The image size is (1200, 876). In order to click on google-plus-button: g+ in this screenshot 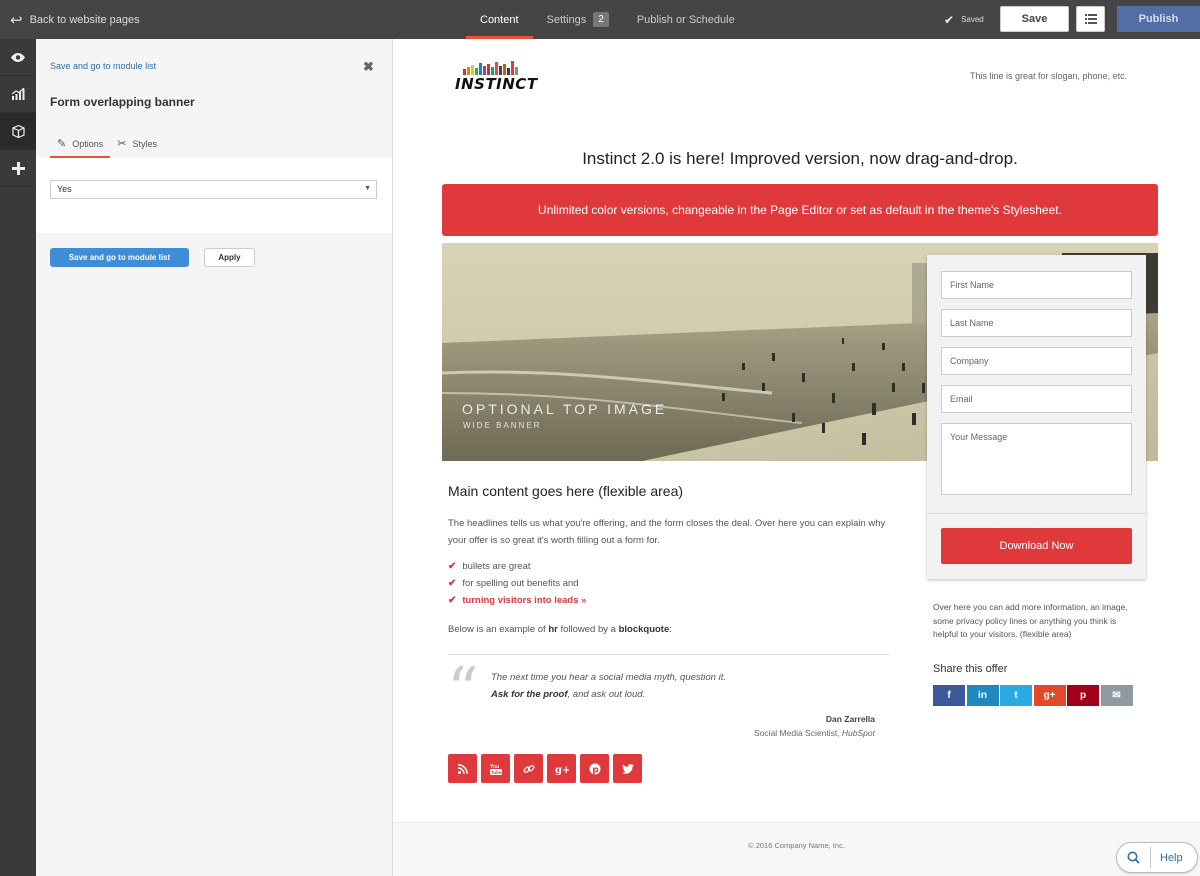, I will do `click(561, 768)`.